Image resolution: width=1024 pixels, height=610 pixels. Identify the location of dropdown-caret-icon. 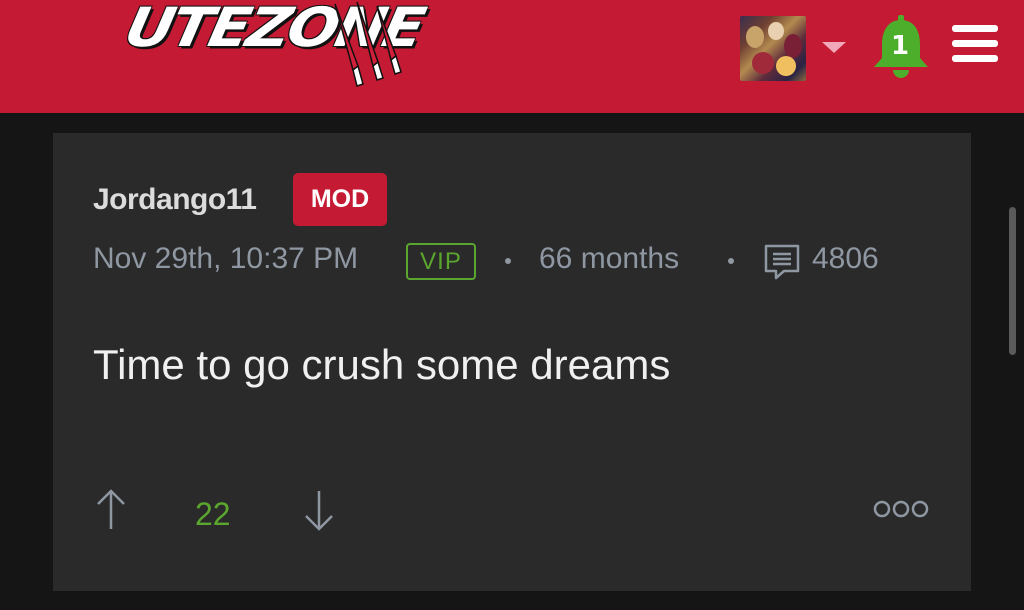
(834, 47).